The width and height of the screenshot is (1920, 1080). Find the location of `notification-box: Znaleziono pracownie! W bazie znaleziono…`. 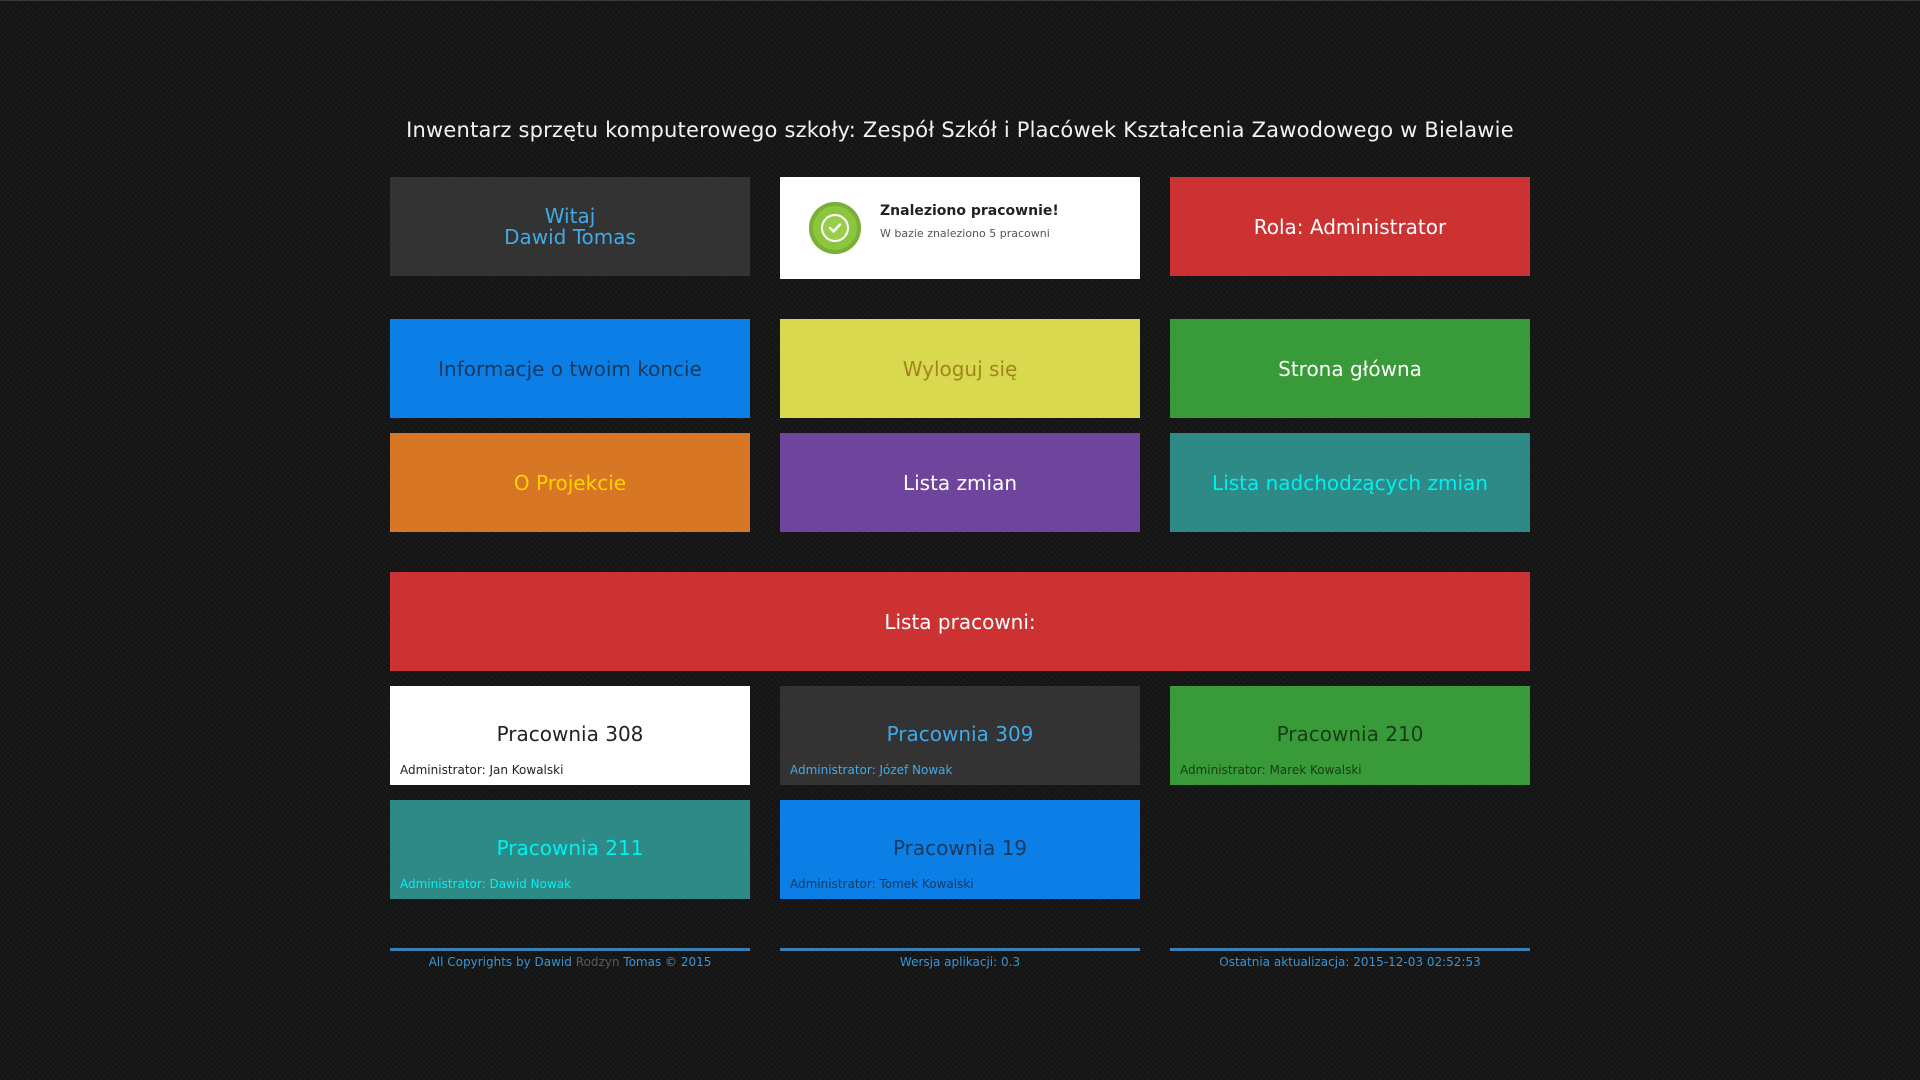

notification-box: Znaleziono pracownie! W bazie znaleziono… is located at coordinates (960, 228).